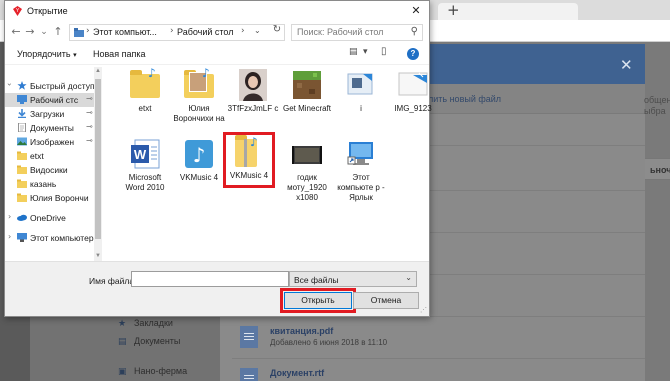 This screenshot has height=381, width=670. What do you see at coordinates (122, 372) in the screenshot?
I see `apps-icon: ▣` at bounding box center [122, 372].